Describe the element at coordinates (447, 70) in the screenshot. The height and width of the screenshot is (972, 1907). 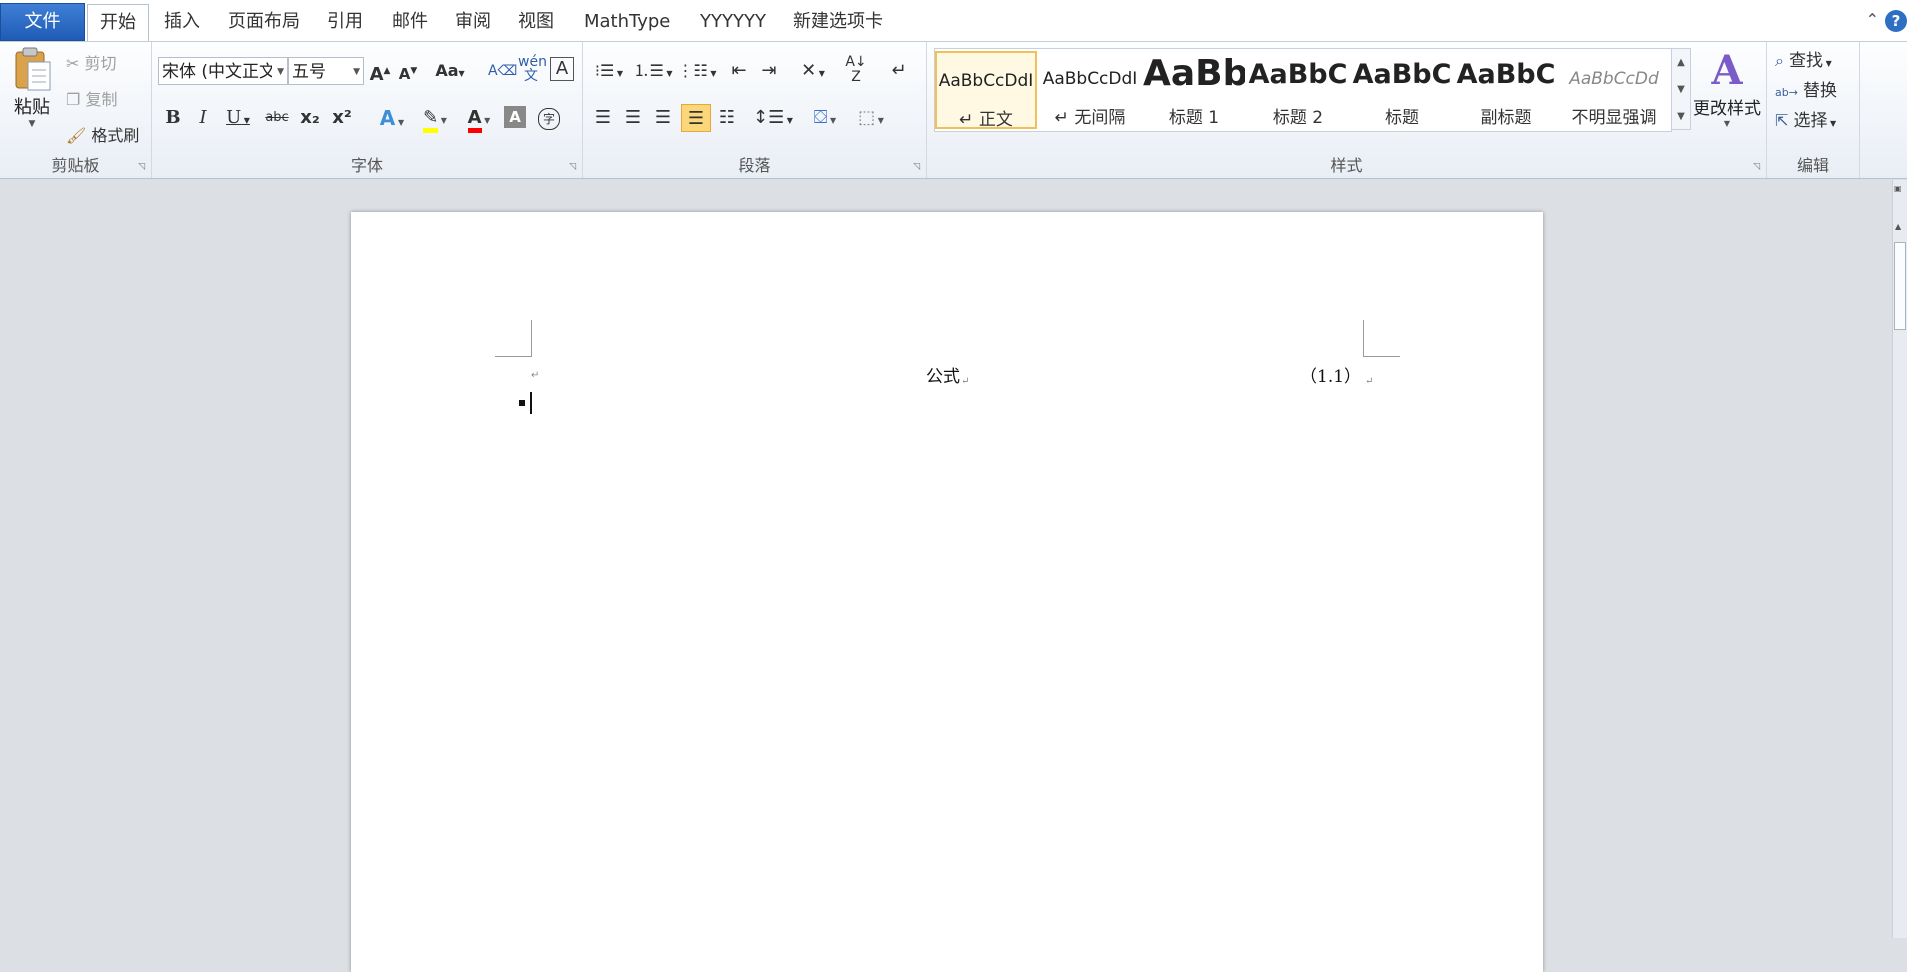
I see `change-case-icon: Aa` at that location.